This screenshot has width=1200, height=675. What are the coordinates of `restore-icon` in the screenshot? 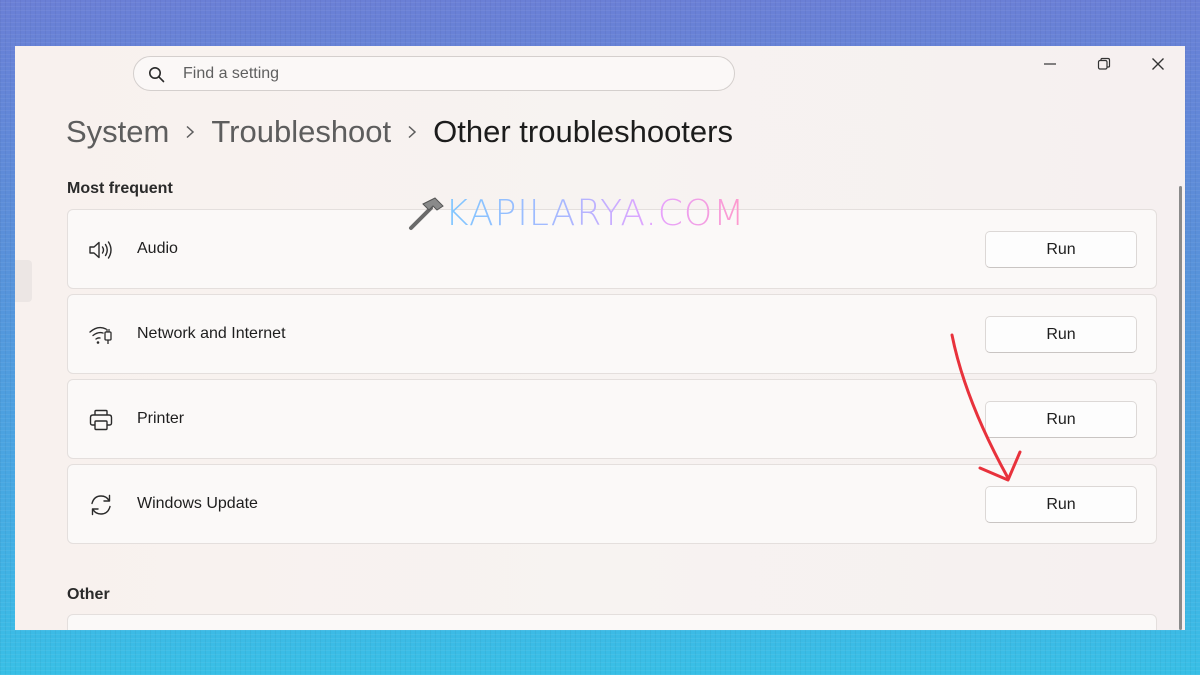 It's located at (1104, 63).